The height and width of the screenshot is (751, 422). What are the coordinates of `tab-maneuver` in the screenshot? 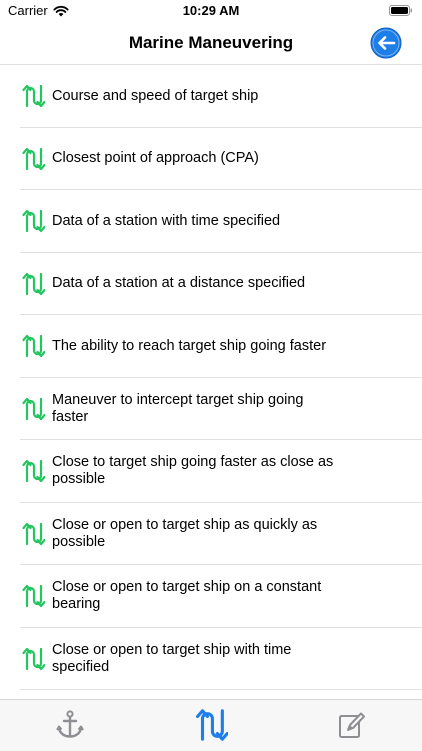 It's located at (211, 725).